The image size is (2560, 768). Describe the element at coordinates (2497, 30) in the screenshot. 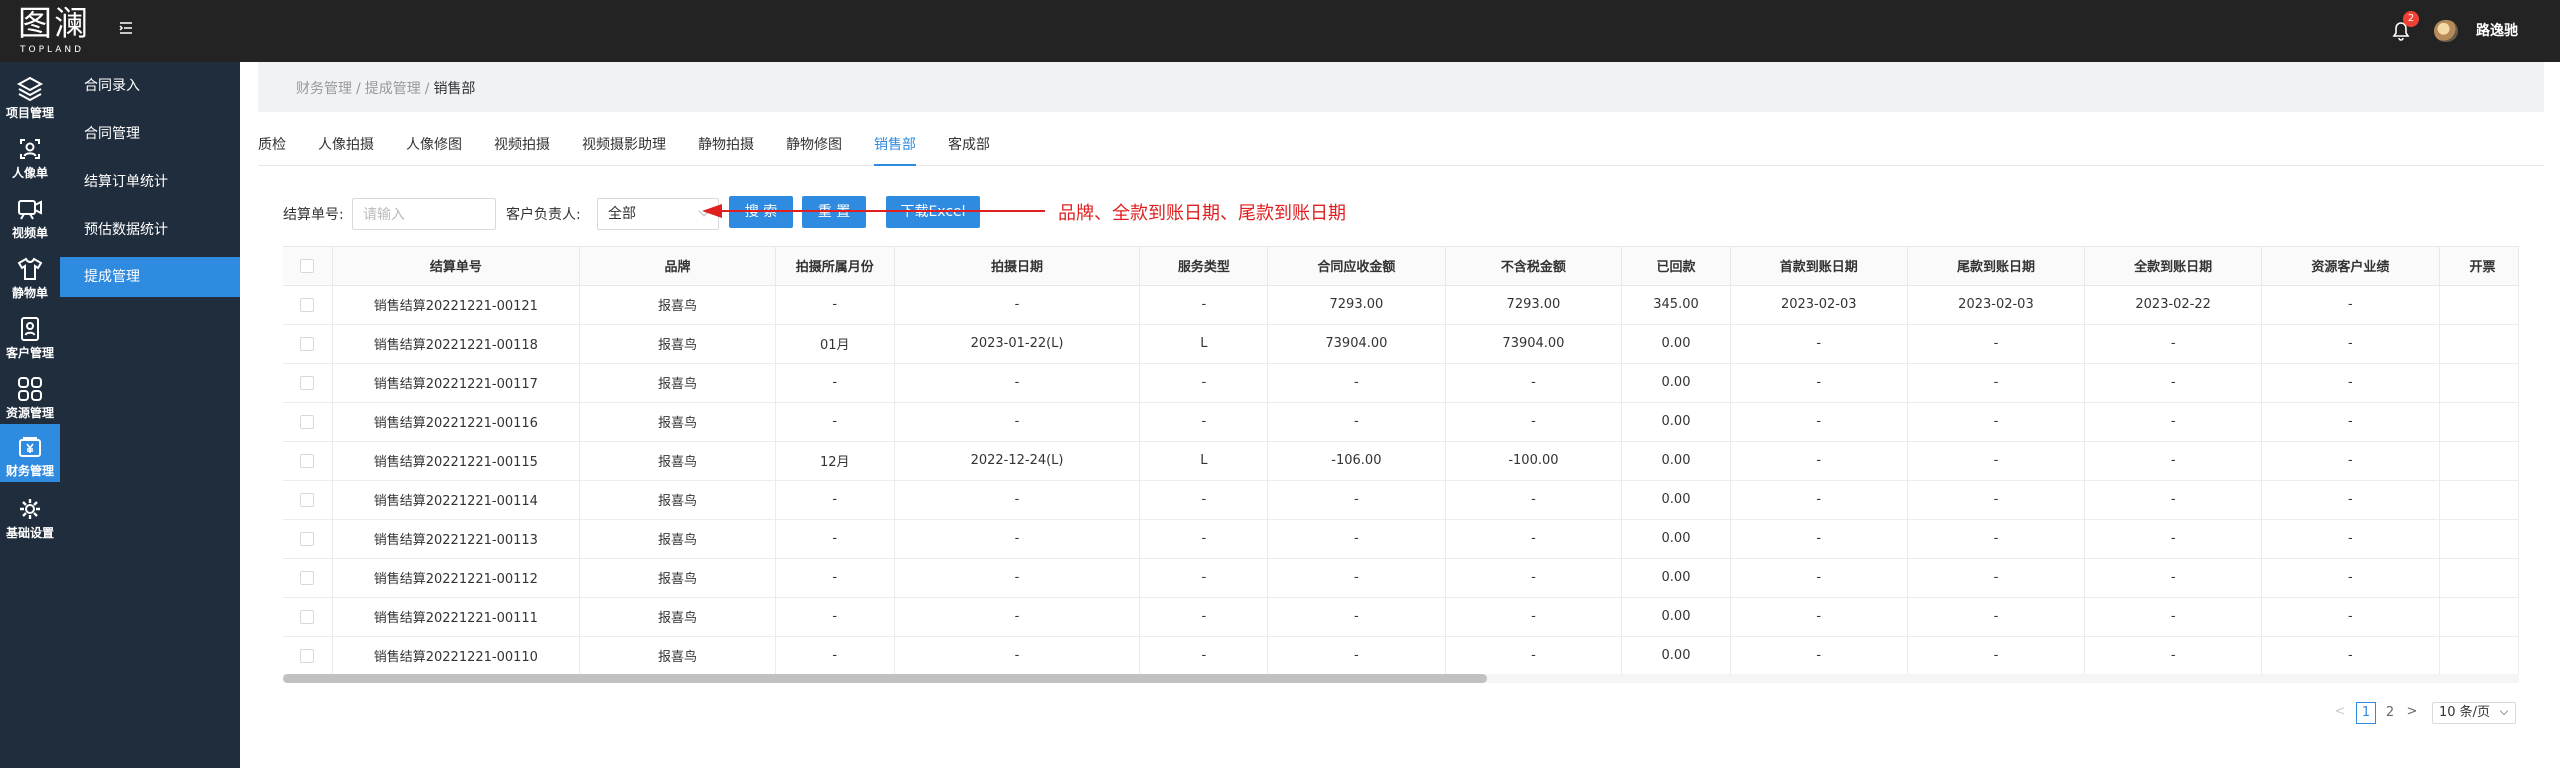

I see `username: 路逸驰` at that location.